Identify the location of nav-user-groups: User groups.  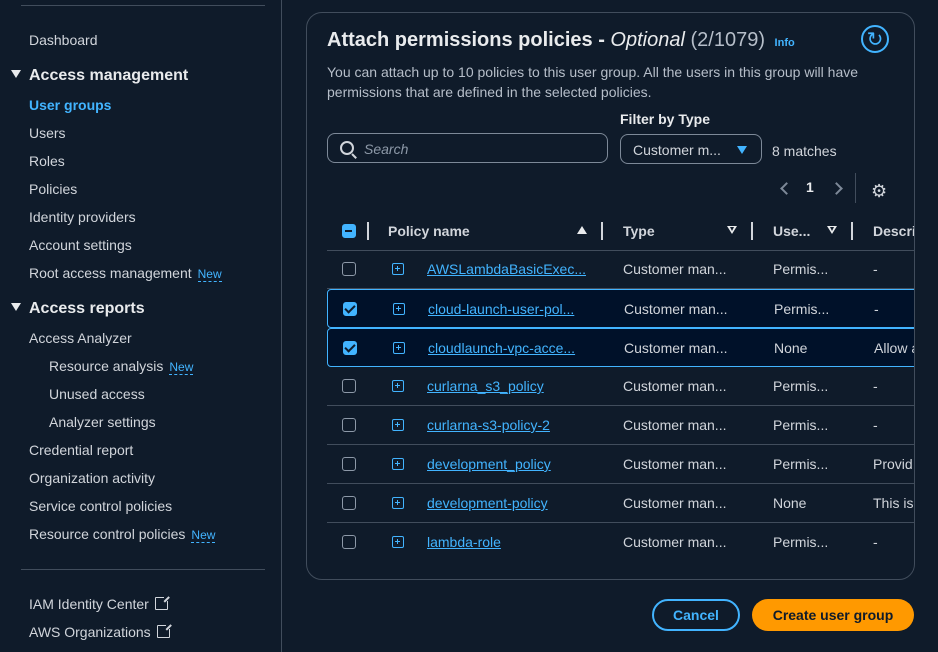
(70, 105).